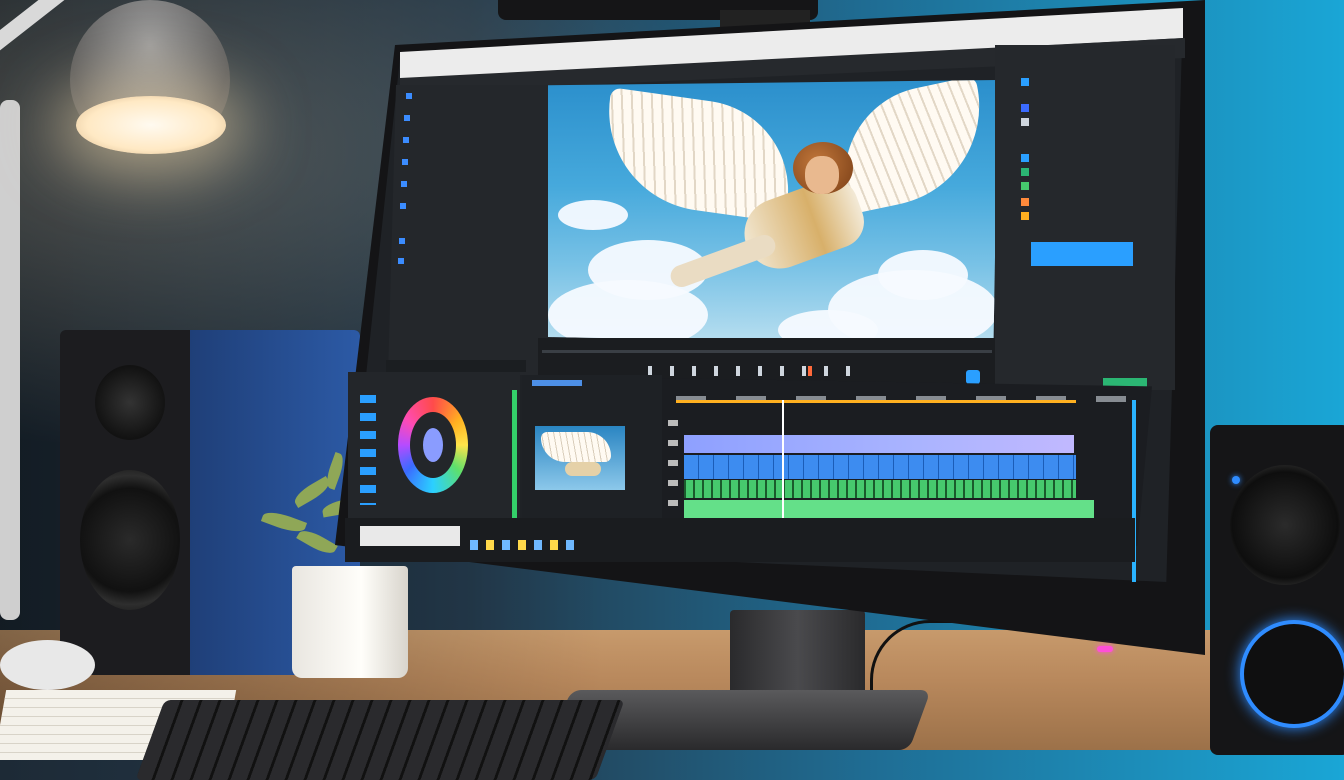 The width and height of the screenshot is (1344, 780). I want to click on play-marker, so click(810, 371).